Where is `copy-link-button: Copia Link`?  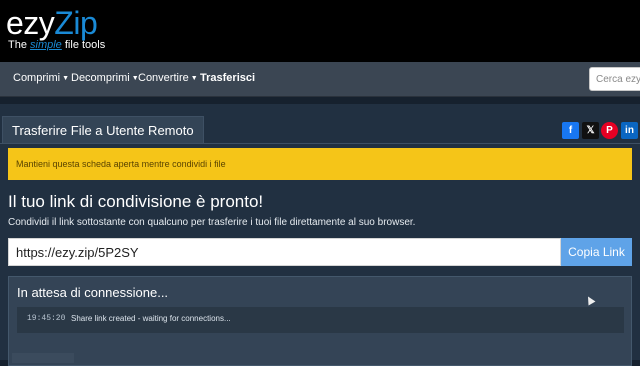
copy-link-button: Copia Link is located at coordinates (596, 252).